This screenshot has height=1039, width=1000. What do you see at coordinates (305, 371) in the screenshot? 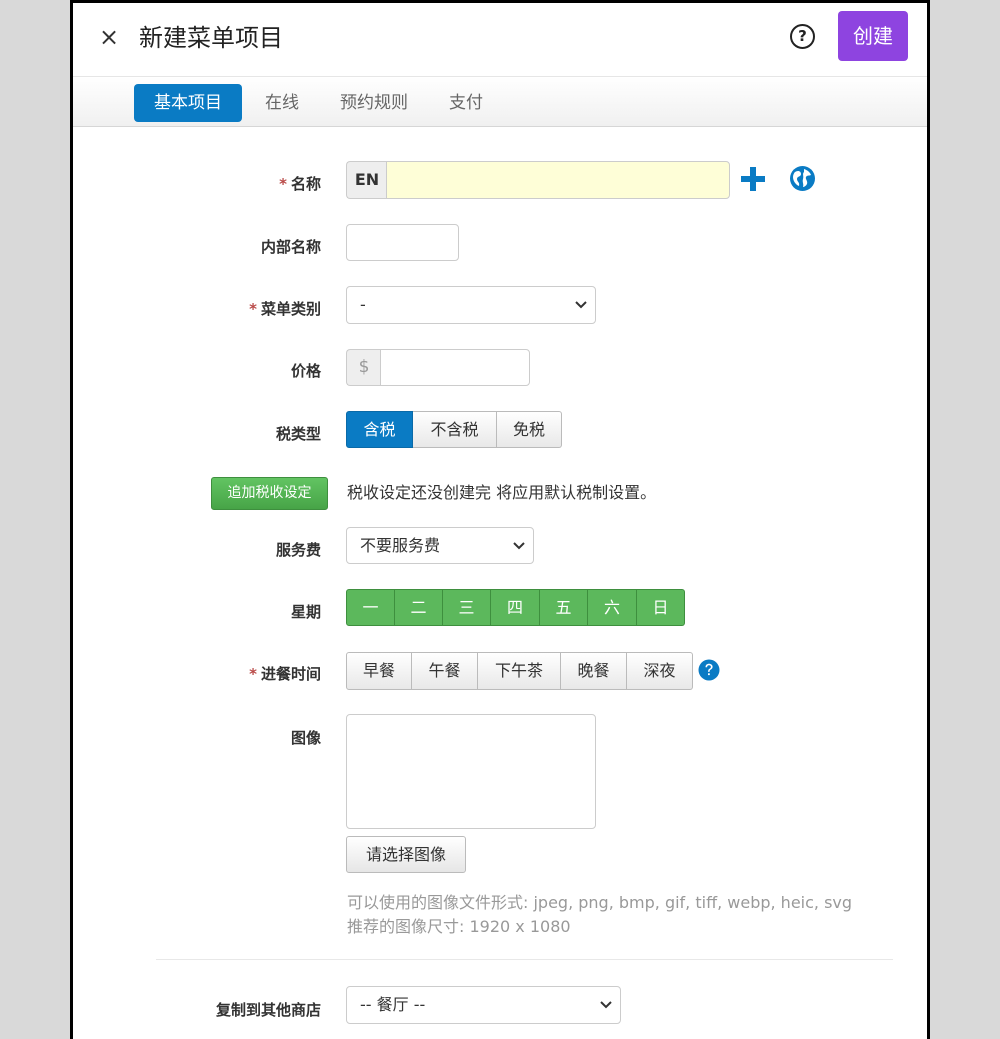
I see `price-label: 价格` at bounding box center [305, 371].